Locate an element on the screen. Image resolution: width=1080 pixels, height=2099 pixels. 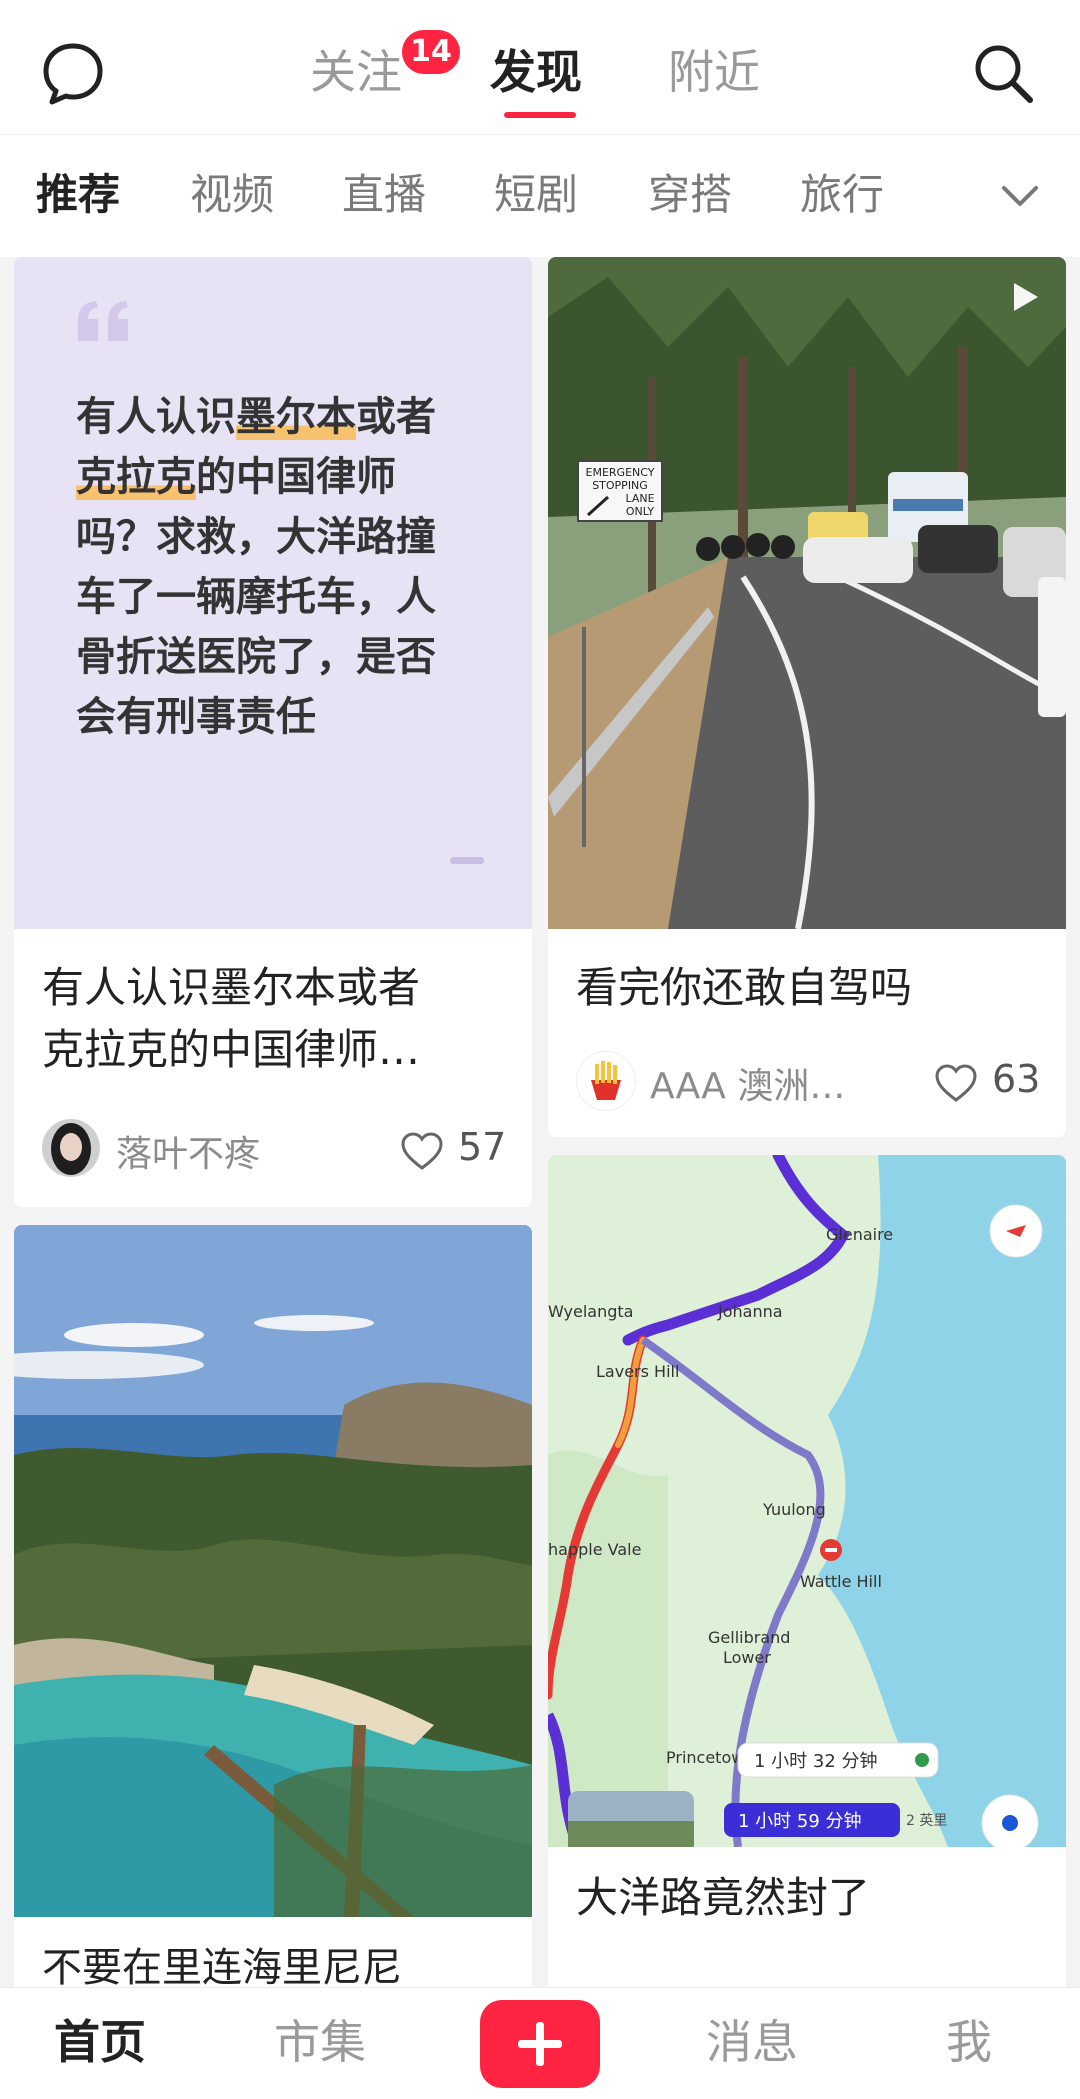
author-name: 落叶不疼 is located at coordinates (188, 1155).